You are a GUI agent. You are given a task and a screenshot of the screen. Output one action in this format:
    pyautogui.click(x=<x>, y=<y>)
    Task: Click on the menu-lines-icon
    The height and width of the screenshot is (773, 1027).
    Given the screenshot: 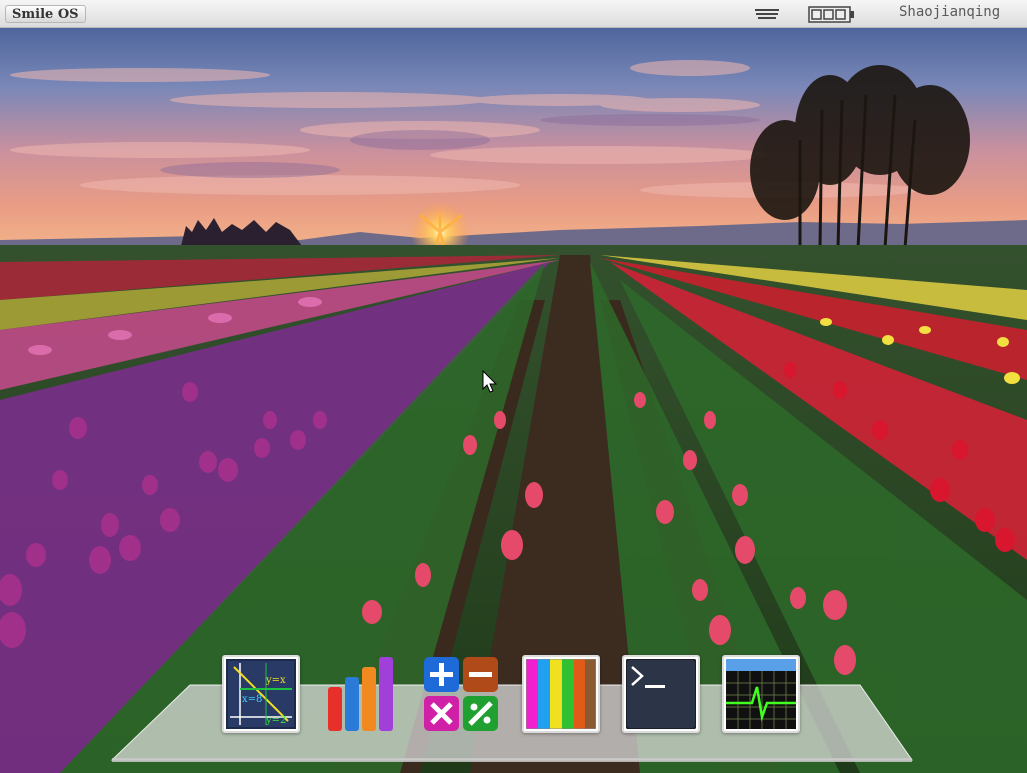 What is the action you would take?
    pyautogui.click(x=767, y=14)
    